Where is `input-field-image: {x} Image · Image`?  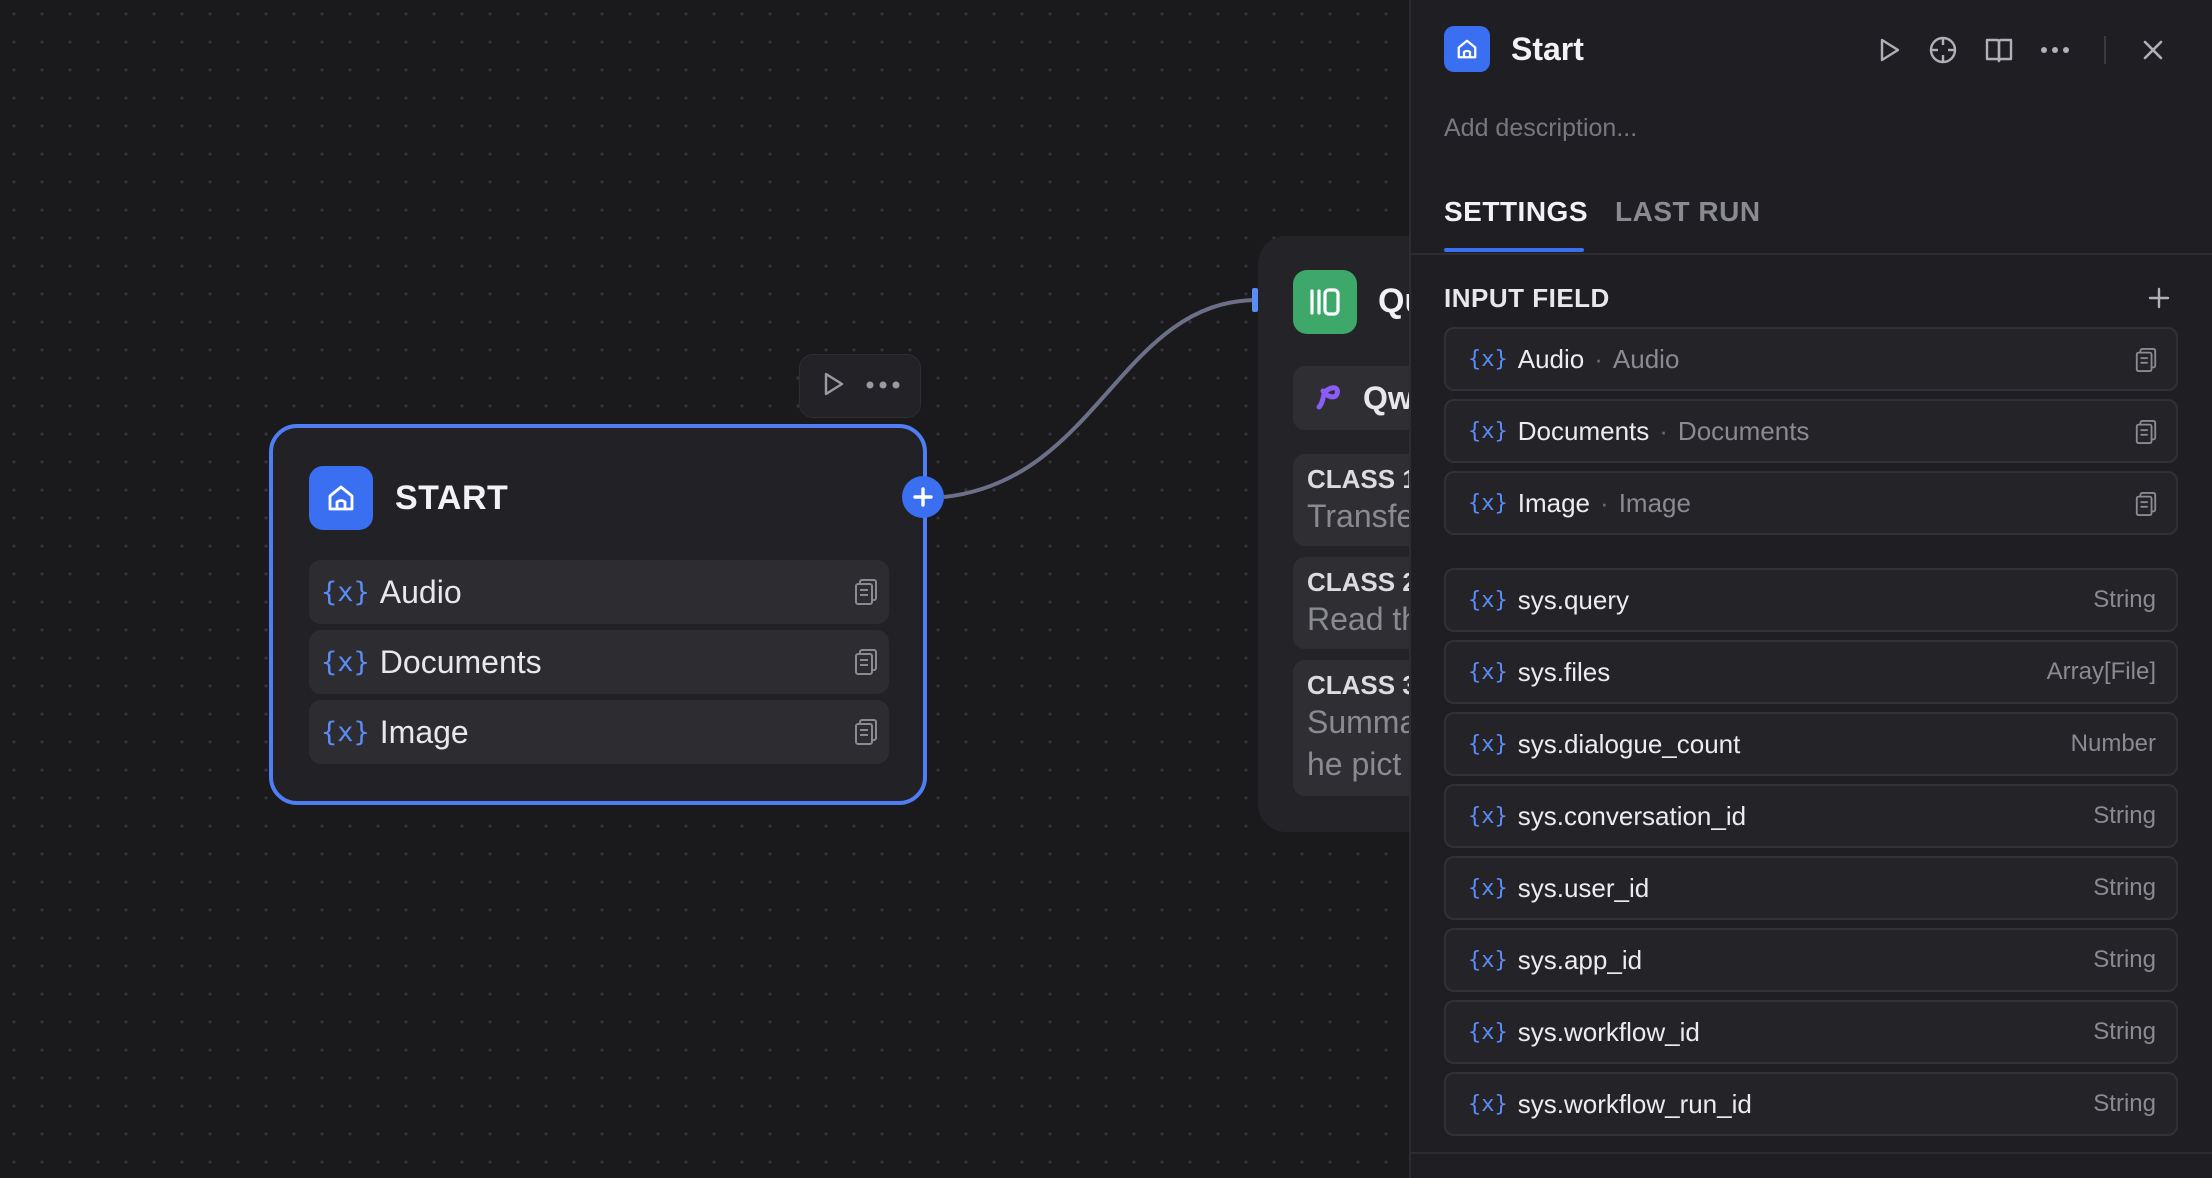
input-field-image: {x} Image · Image is located at coordinates (1811, 503).